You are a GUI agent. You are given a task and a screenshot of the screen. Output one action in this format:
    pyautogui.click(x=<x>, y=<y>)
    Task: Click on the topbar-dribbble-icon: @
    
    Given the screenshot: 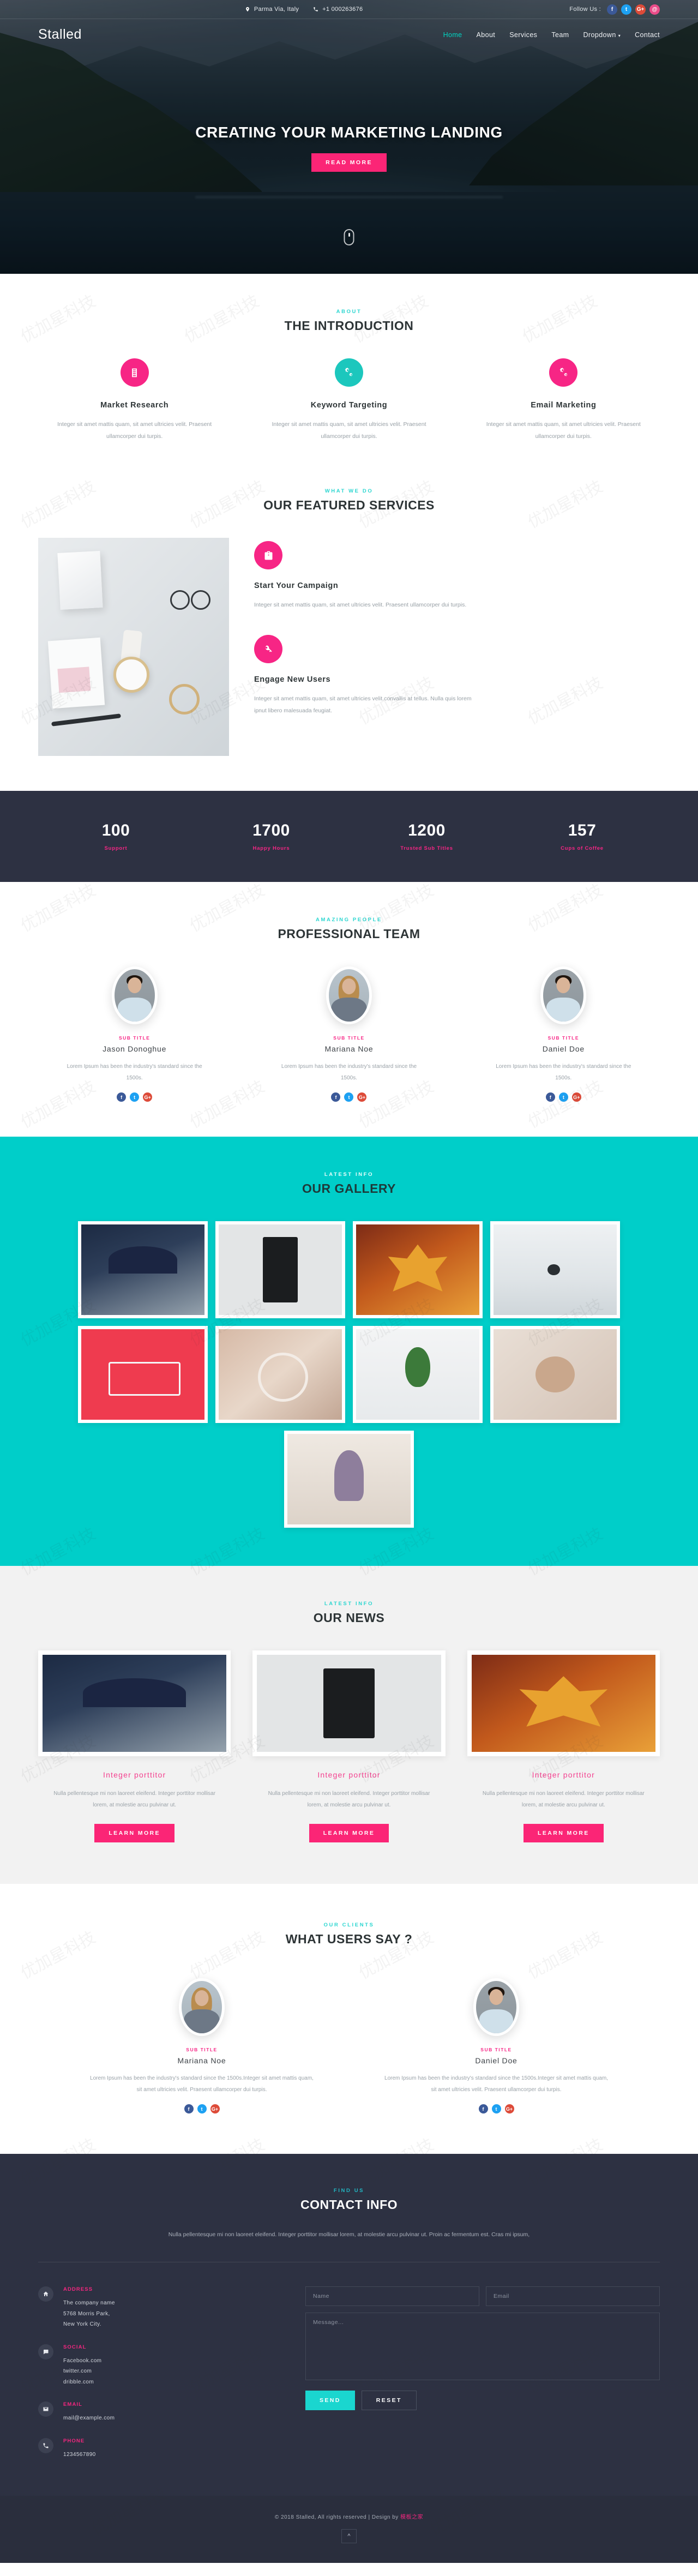 What is the action you would take?
    pyautogui.click(x=654, y=10)
    